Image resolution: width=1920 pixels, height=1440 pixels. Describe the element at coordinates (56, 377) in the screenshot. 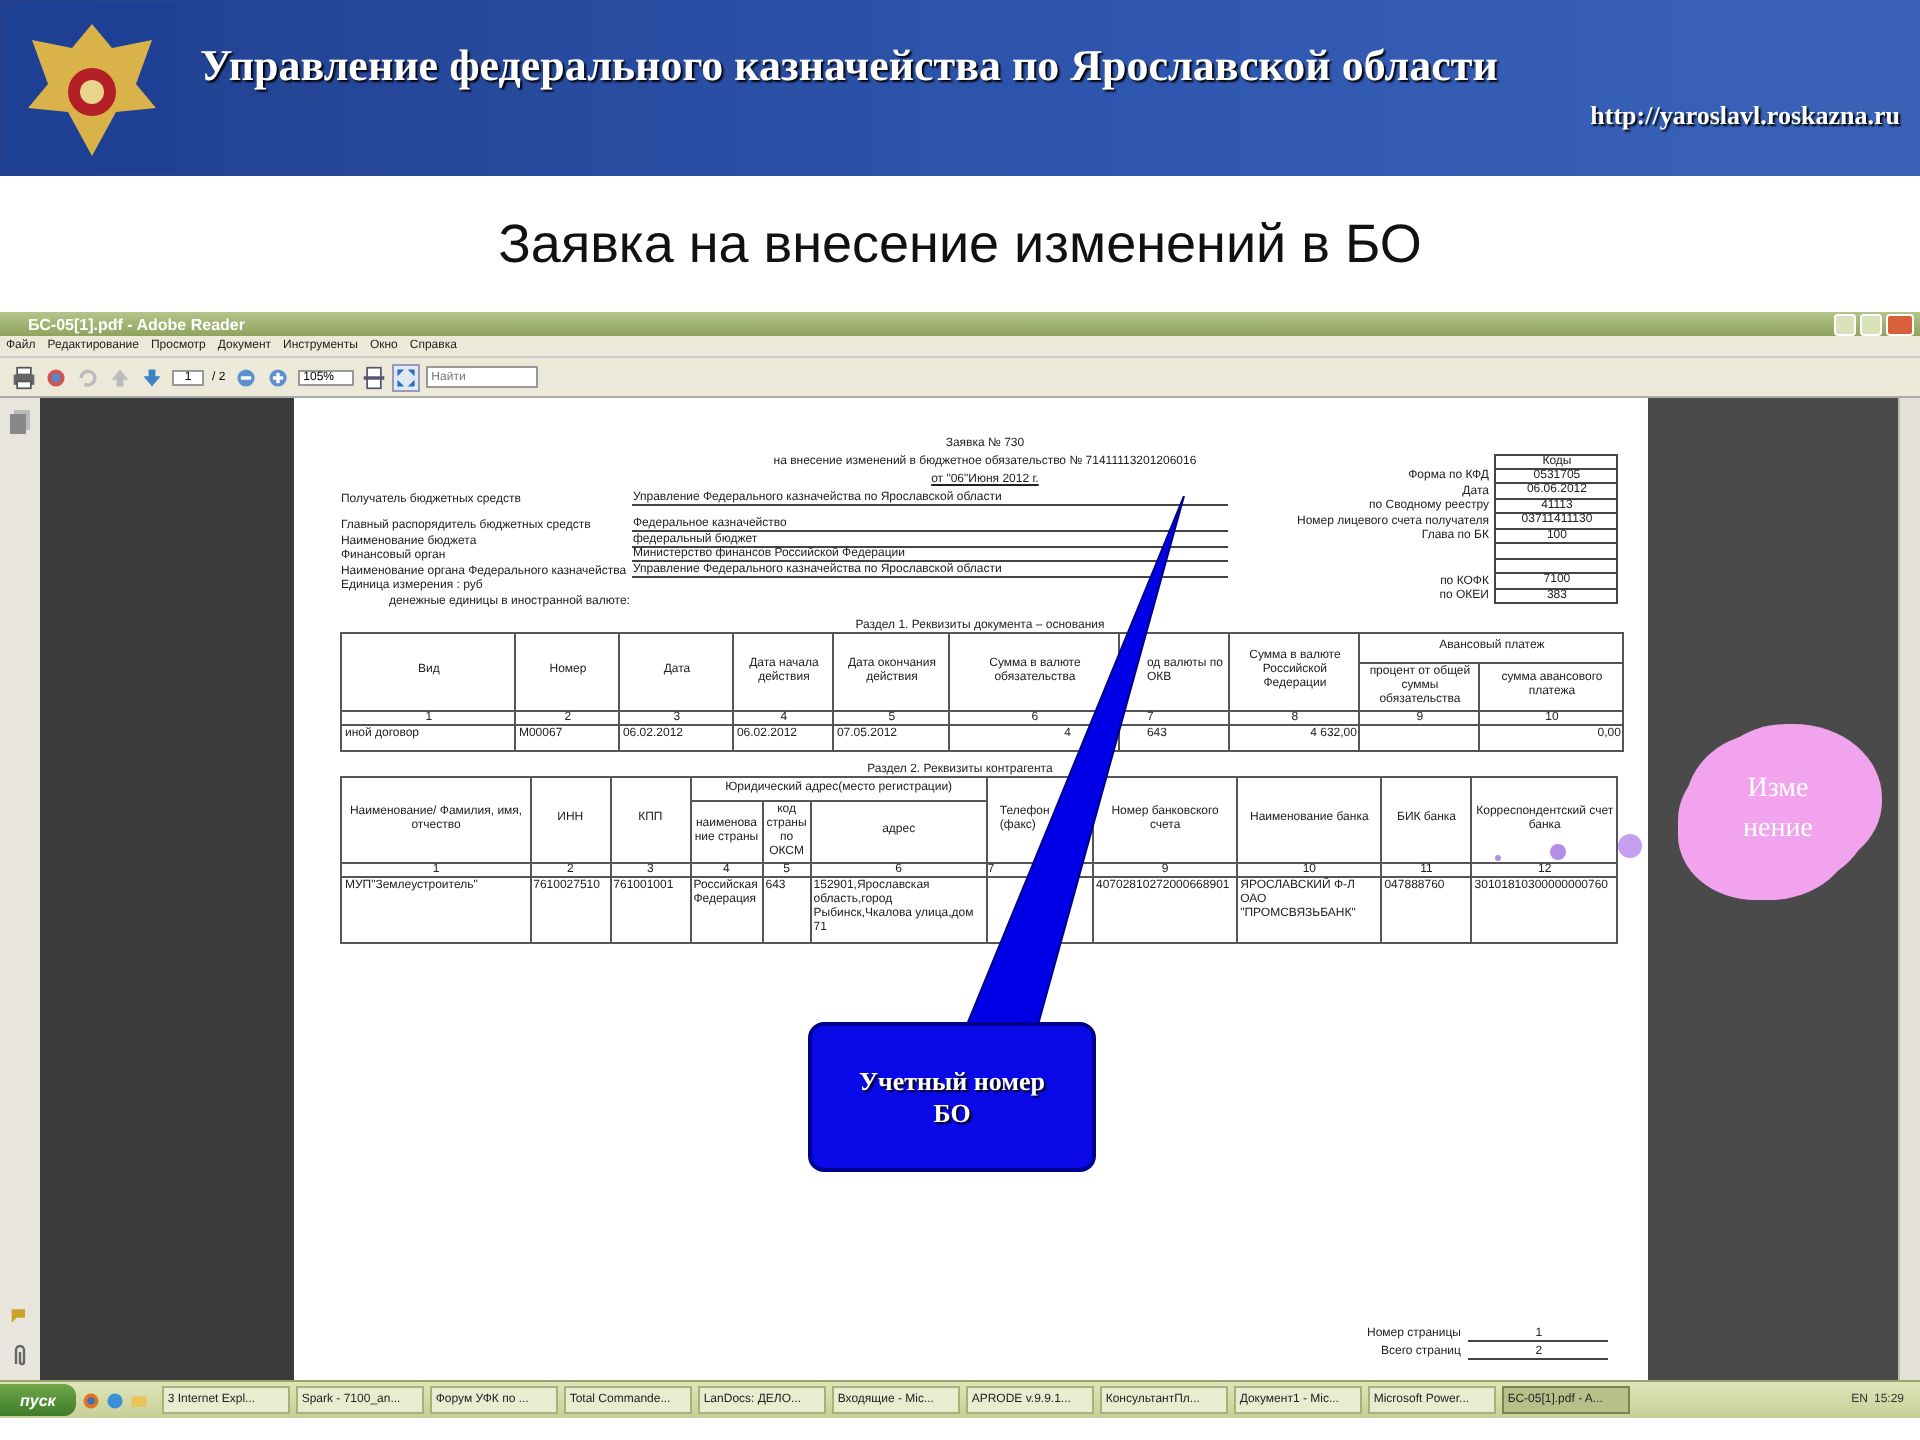

I see `collaborate-icon` at that location.